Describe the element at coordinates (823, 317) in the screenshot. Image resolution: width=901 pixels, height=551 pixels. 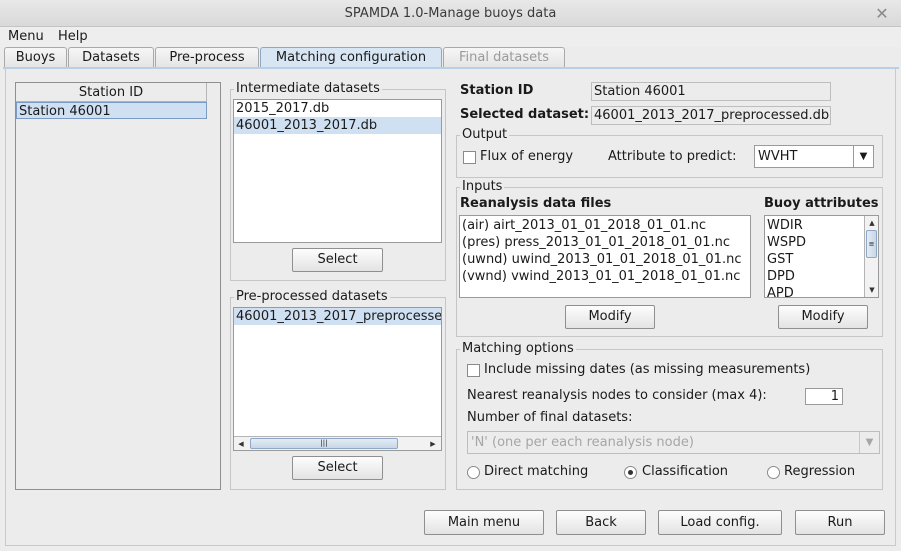
I see `modify-buoy-attributes-button: Modify` at that location.